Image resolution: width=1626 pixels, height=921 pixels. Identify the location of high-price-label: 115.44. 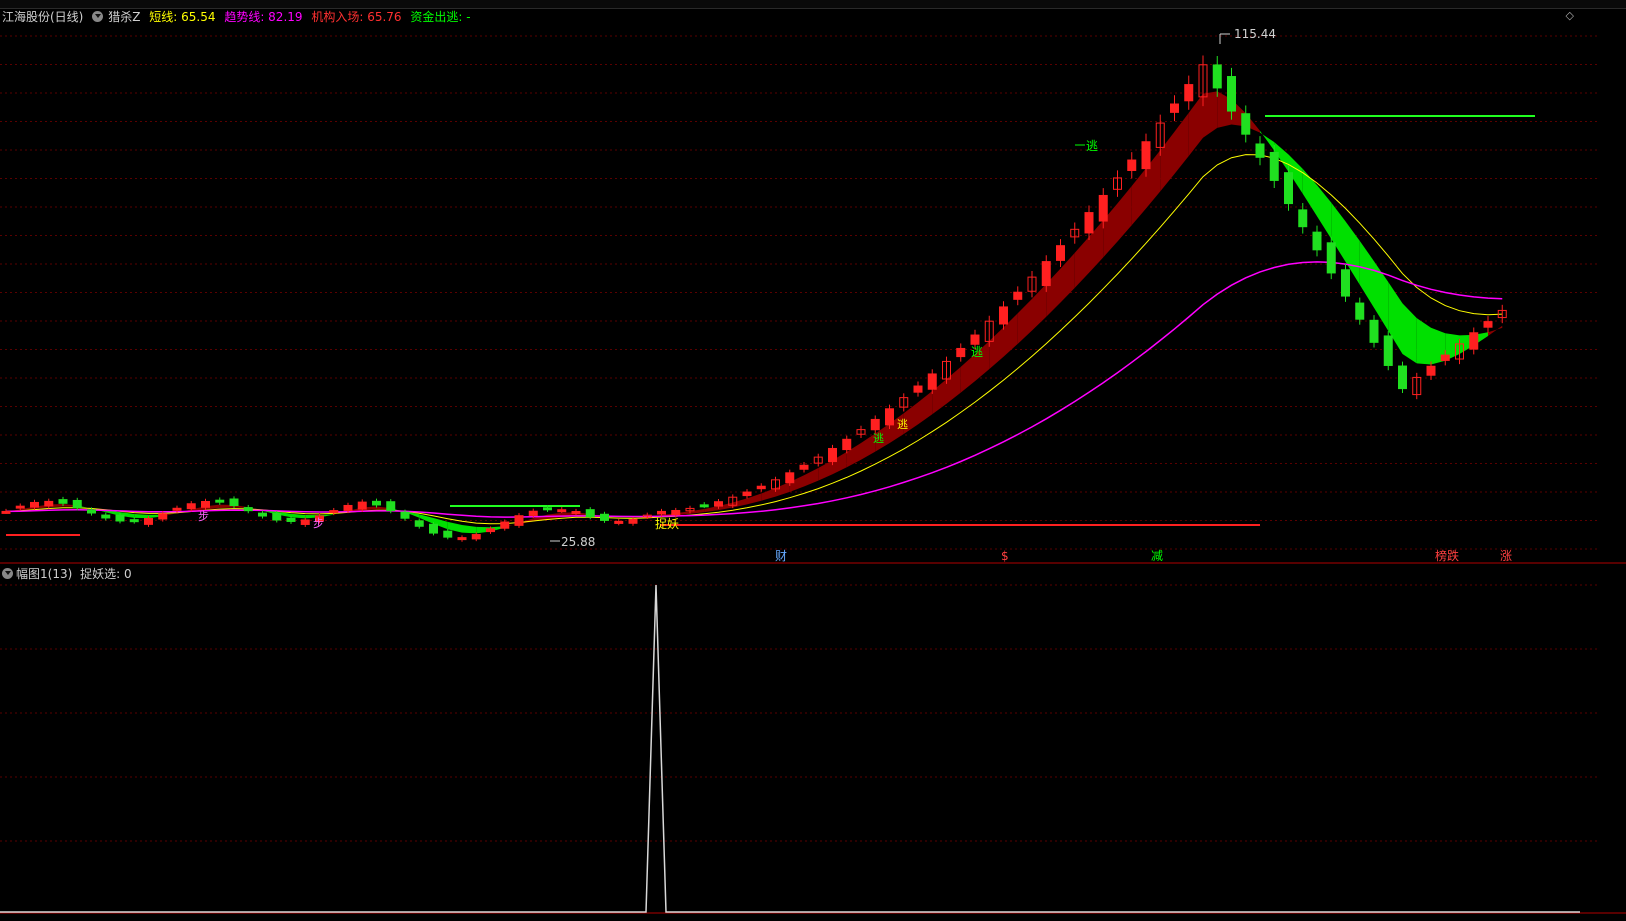
(1255, 34).